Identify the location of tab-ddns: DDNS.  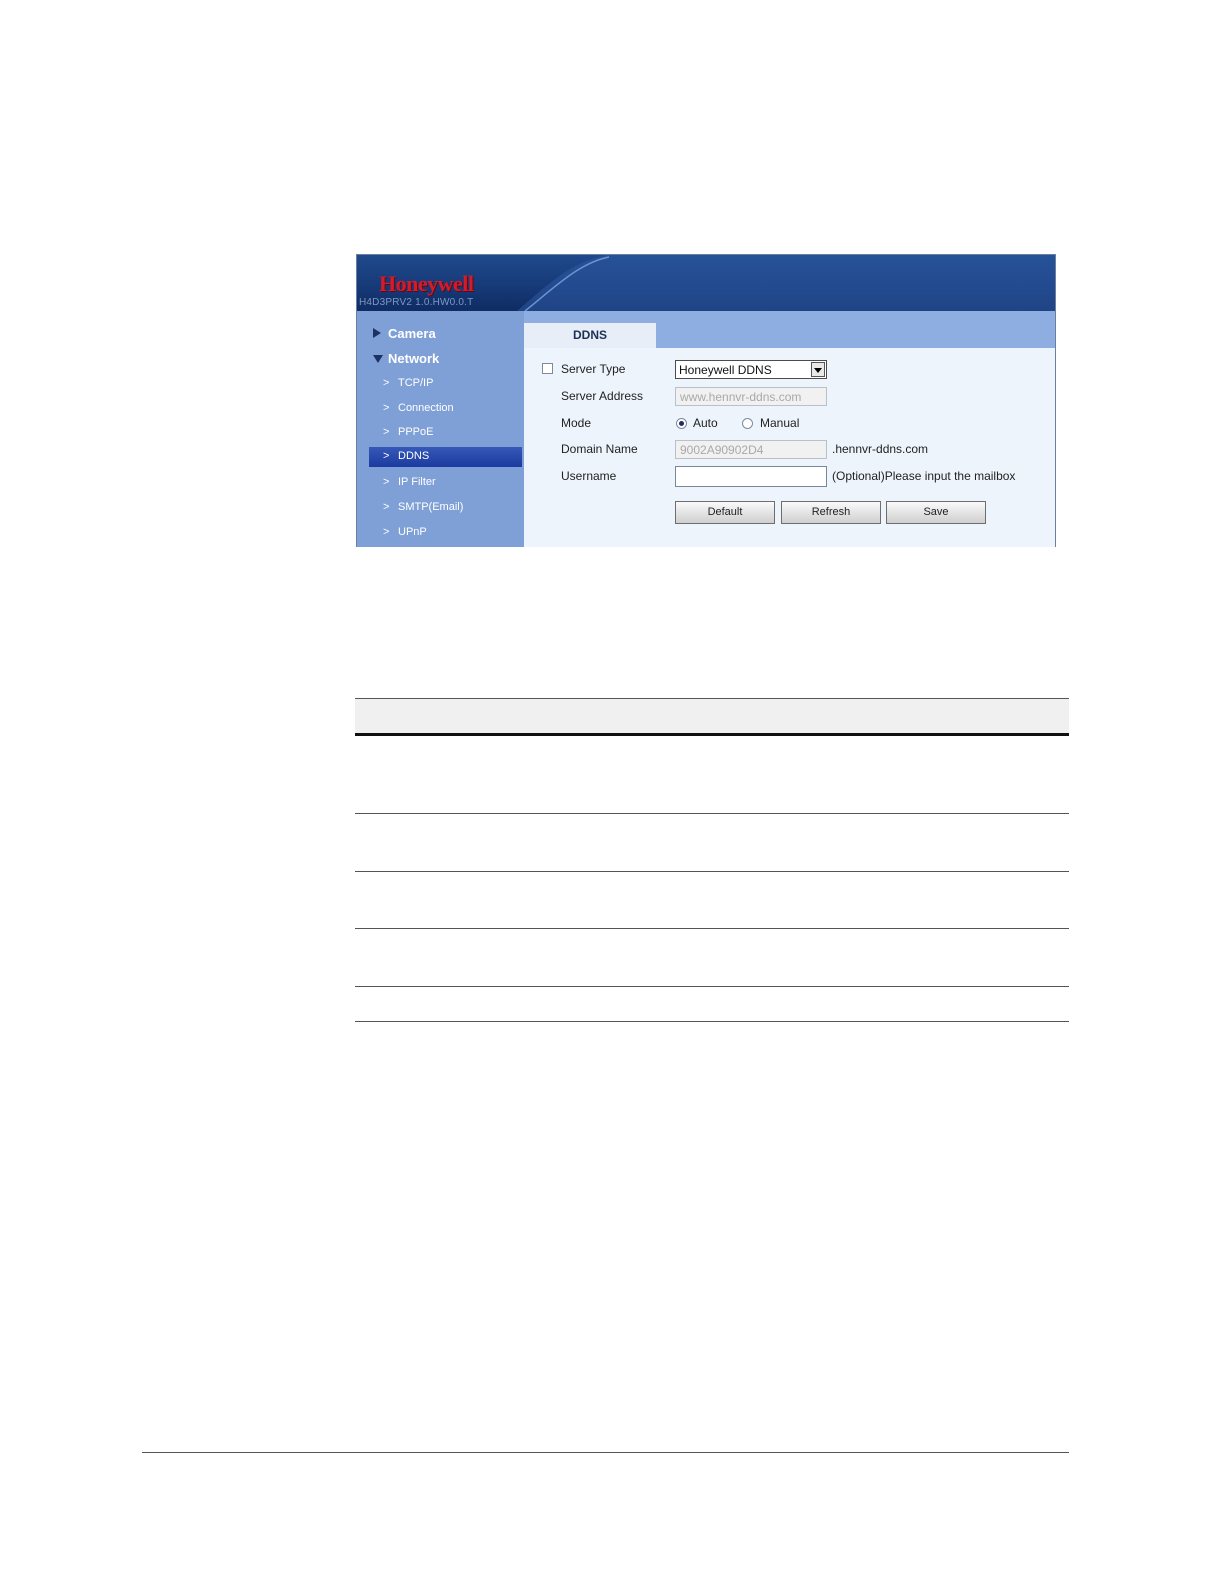
(590, 335).